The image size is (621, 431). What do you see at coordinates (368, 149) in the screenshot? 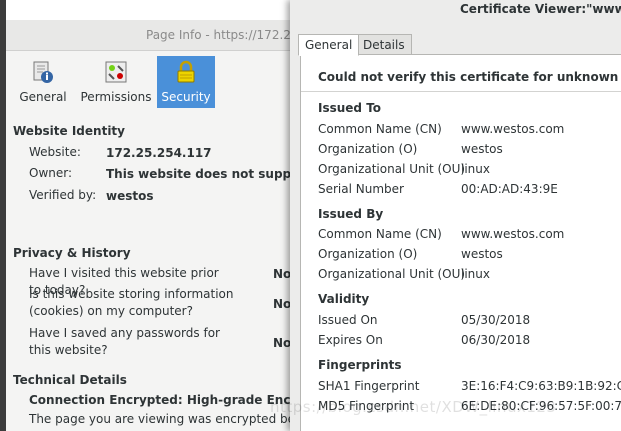
I see `issued-to-o-label: Organization (O)` at bounding box center [368, 149].